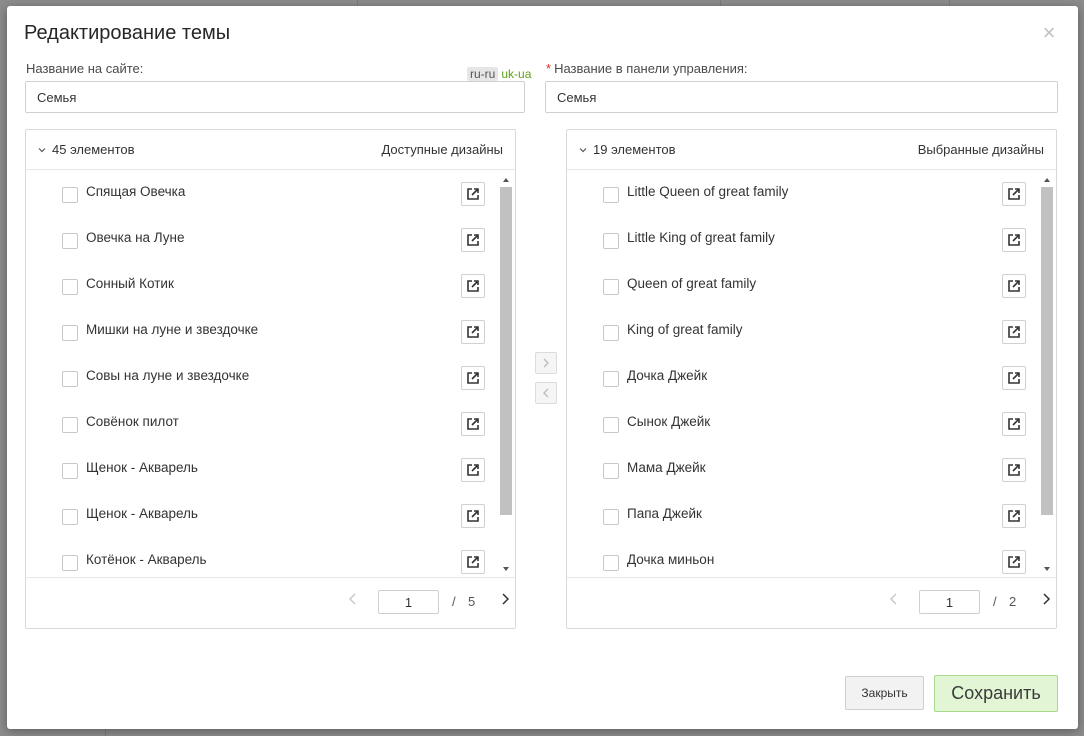 The width and height of the screenshot is (1084, 736). What do you see at coordinates (270, 424) in the screenshot?
I see `list-item: Совёнок пилот` at bounding box center [270, 424].